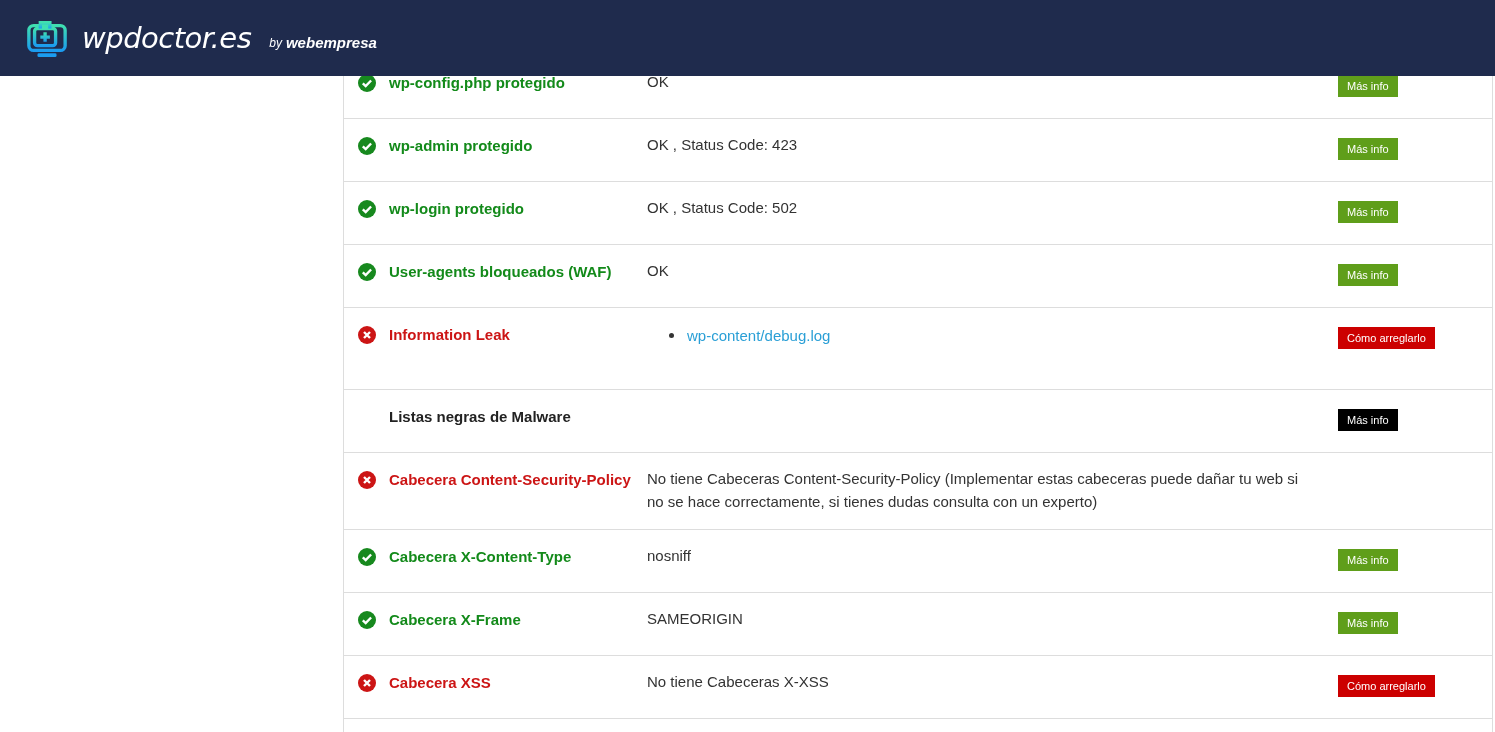  What do you see at coordinates (450, 335) in the screenshot?
I see `check-name: Information Leak` at bounding box center [450, 335].